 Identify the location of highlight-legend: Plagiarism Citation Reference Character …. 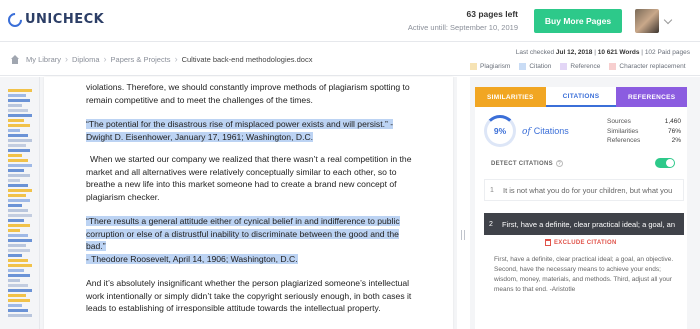
(582, 66).